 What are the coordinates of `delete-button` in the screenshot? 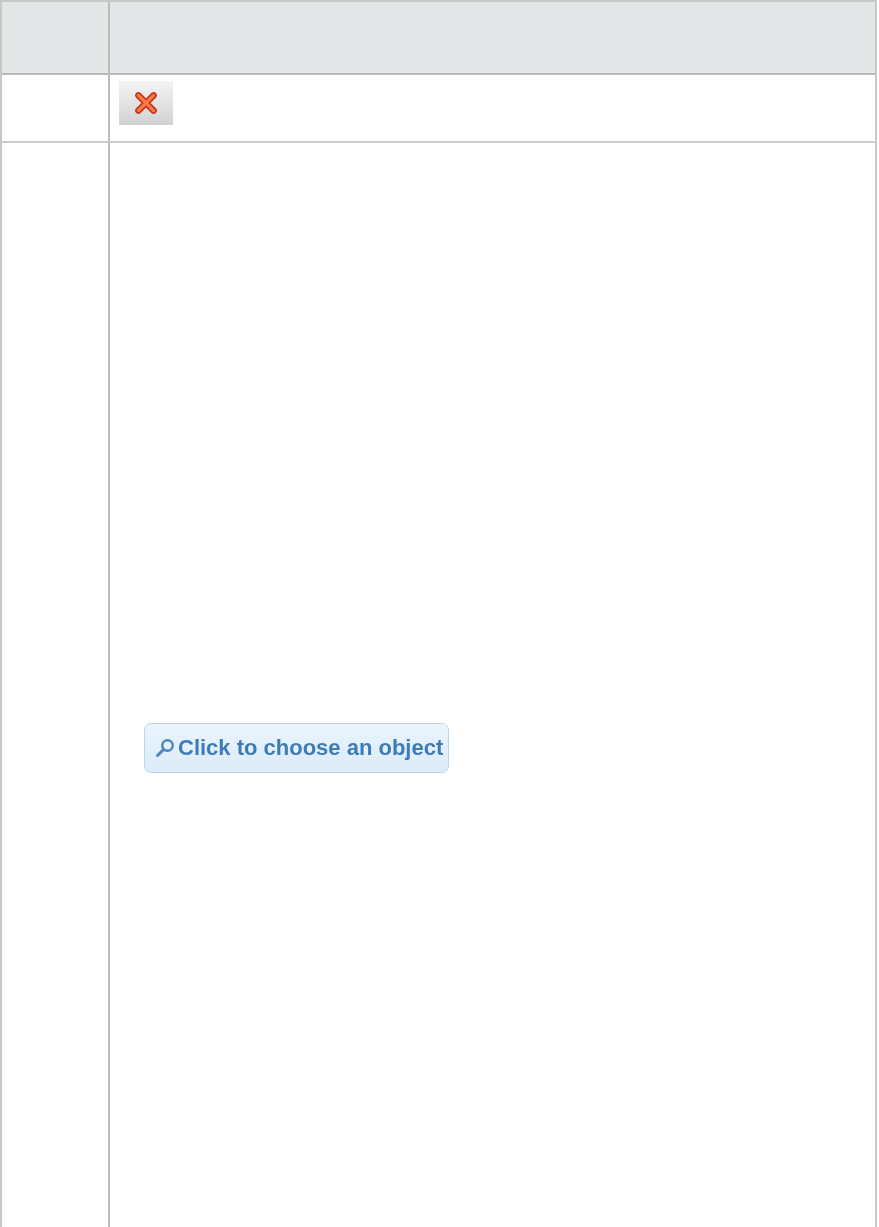 It's located at (146, 103).